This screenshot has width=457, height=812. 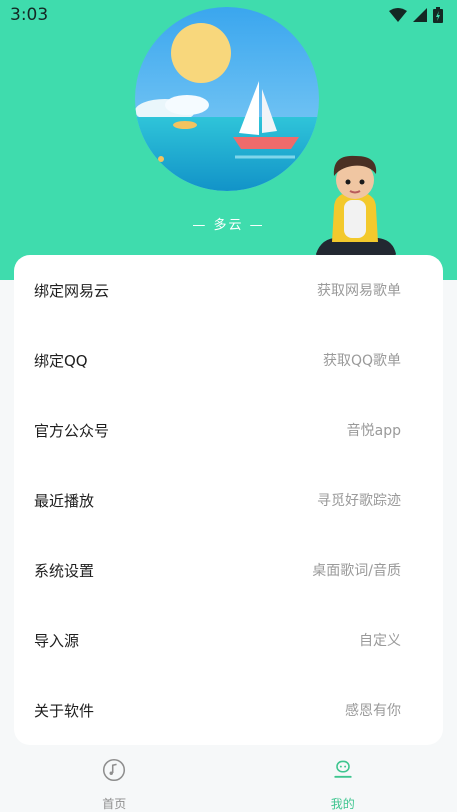 What do you see at coordinates (342, 804) in the screenshot?
I see `nav-label-mine: 我的` at bounding box center [342, 804].